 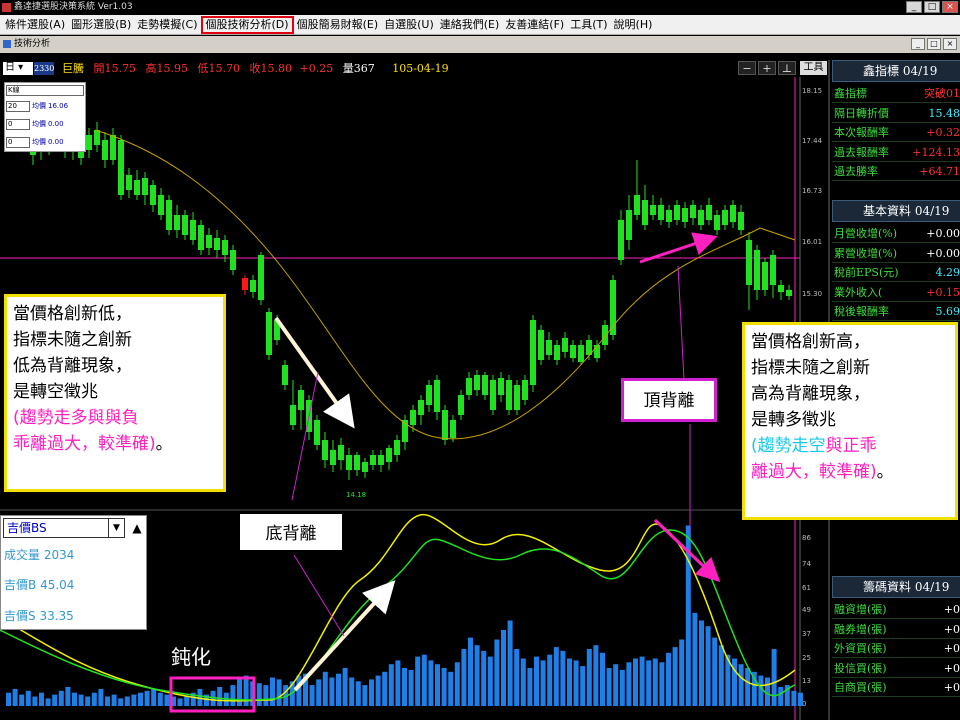 I want to click on sub-indicator-name: 吉價BS, so click(x=27, y=528).